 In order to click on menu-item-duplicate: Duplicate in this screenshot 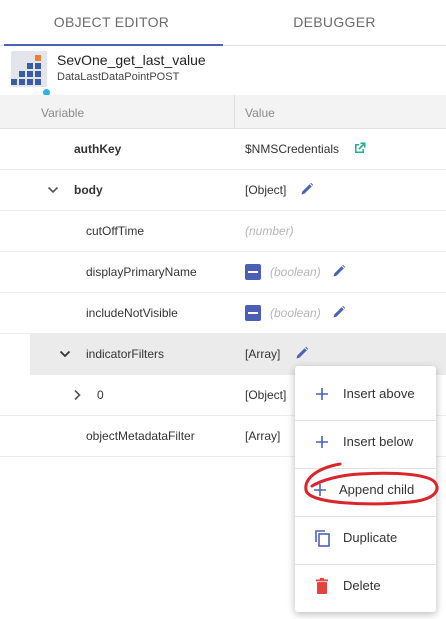, I will do `click(365, 538)`.